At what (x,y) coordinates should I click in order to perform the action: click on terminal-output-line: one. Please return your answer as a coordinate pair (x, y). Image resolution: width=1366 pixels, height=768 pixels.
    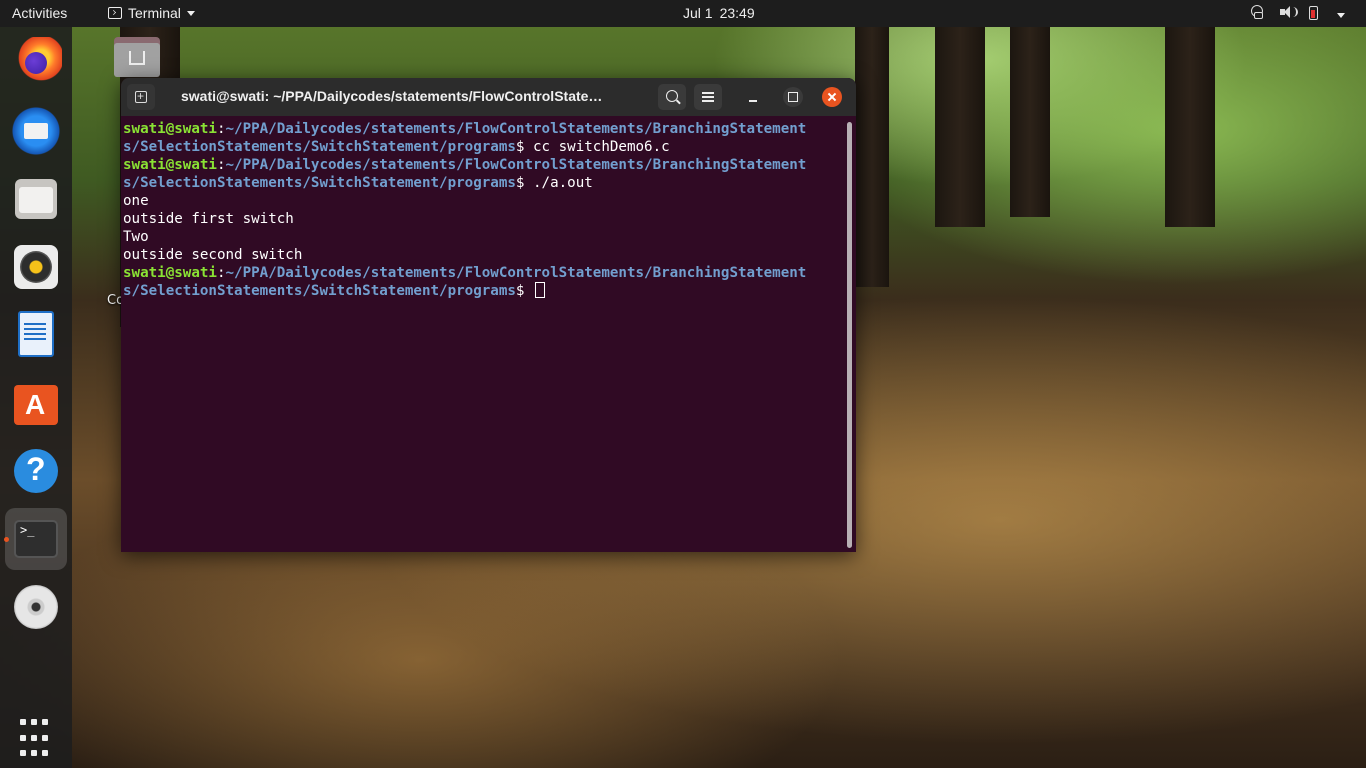
    Looking at the image, I should click on (136, 201).